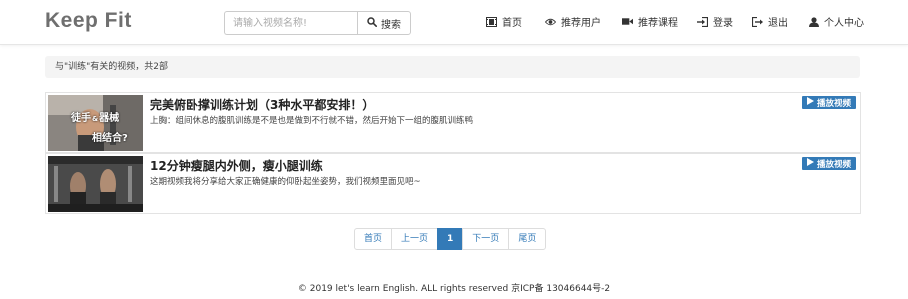 The width and height of the screenshot is (908, 299). I want to click on page-next-link: 下一页, so click(486, 239).